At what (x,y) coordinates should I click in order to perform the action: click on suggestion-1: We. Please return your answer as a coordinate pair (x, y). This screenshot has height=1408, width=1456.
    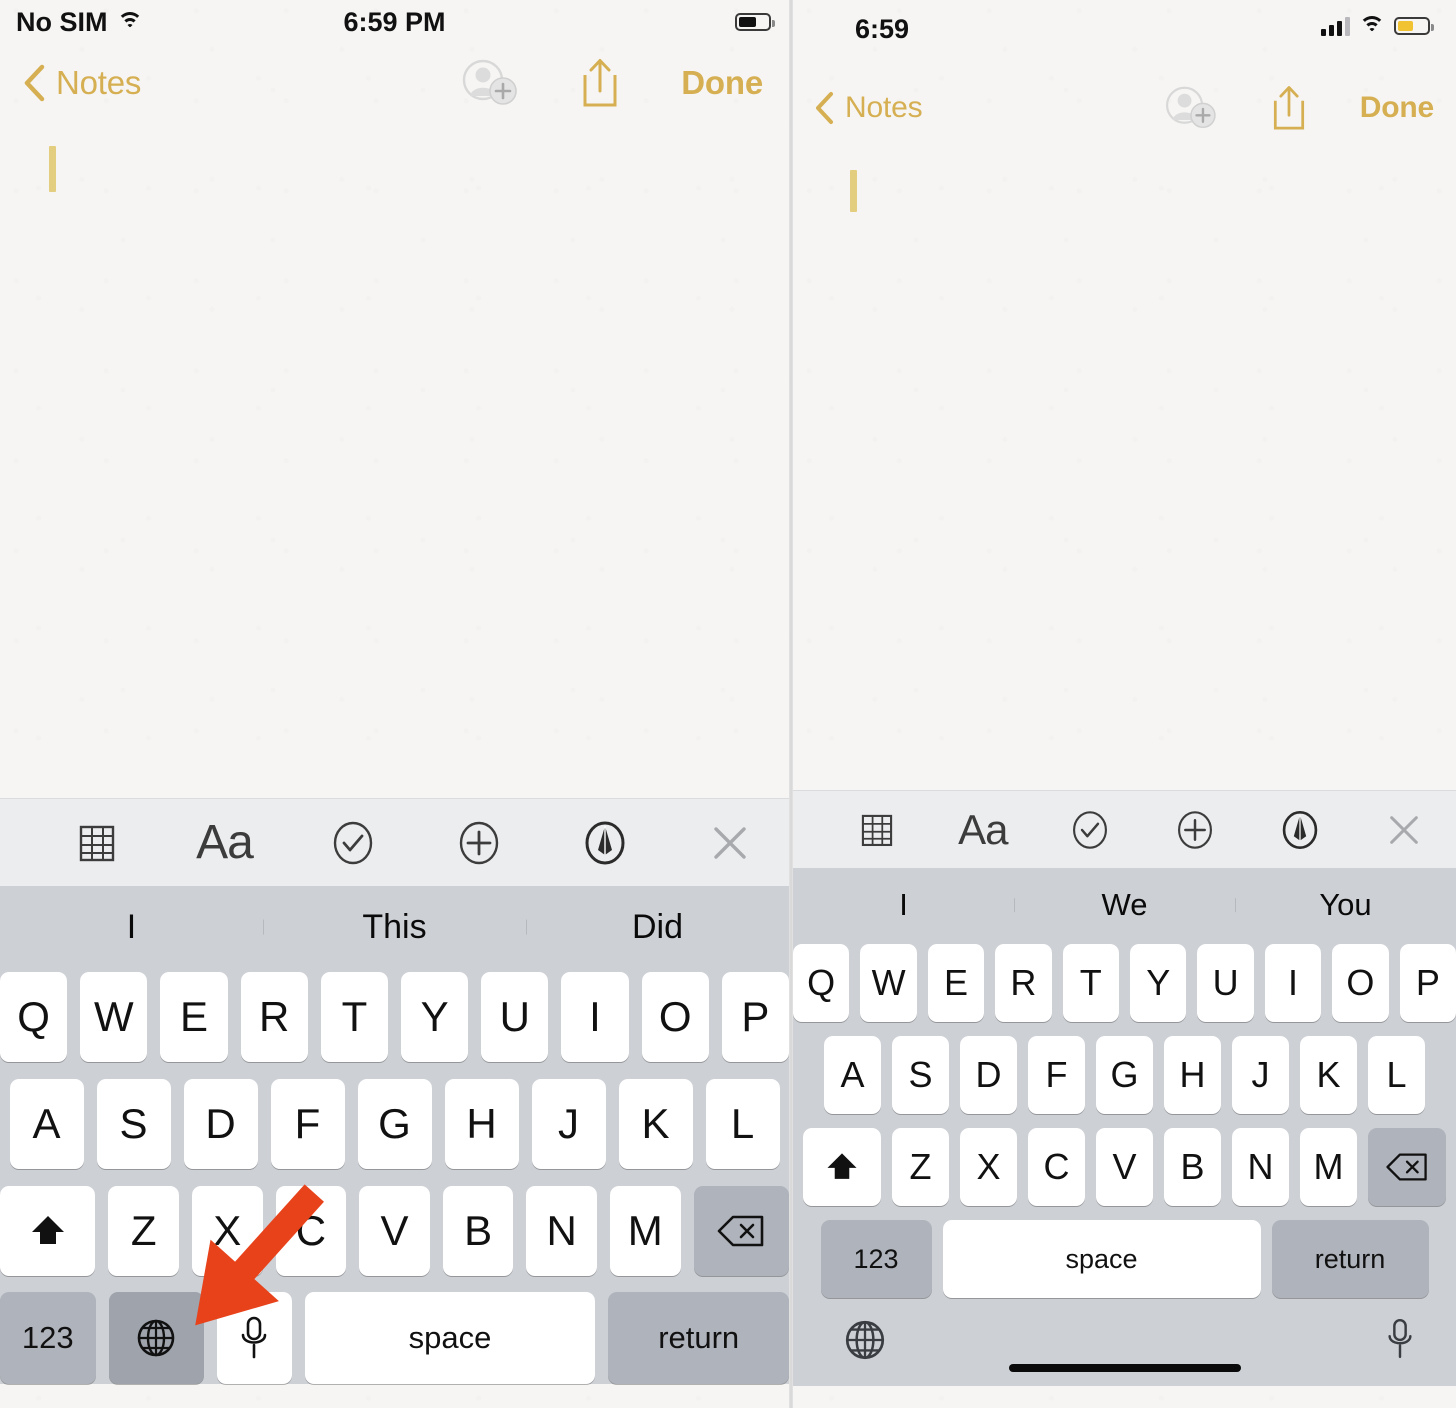
    Looking at the image, I should click on (1124, 905).